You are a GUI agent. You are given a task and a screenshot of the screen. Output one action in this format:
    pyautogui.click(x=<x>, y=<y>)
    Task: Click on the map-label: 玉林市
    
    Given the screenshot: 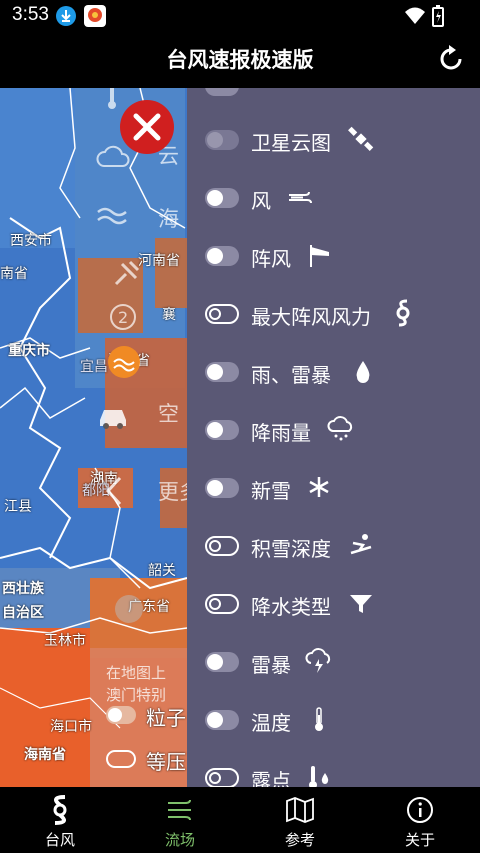 What is the action you would take?
    pyautogui.click(x=65, y=641)
    